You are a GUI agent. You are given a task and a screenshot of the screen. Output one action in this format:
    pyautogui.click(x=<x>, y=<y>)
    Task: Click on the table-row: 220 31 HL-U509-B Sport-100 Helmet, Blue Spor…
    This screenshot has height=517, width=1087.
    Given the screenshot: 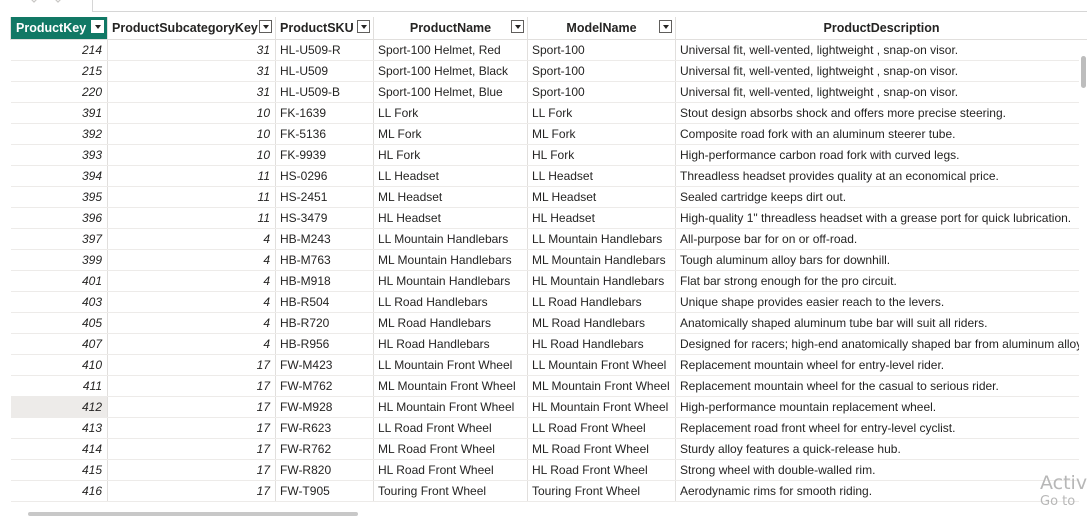 What is the action you would take?
    pyautogui.click(x=548, y=92)
    